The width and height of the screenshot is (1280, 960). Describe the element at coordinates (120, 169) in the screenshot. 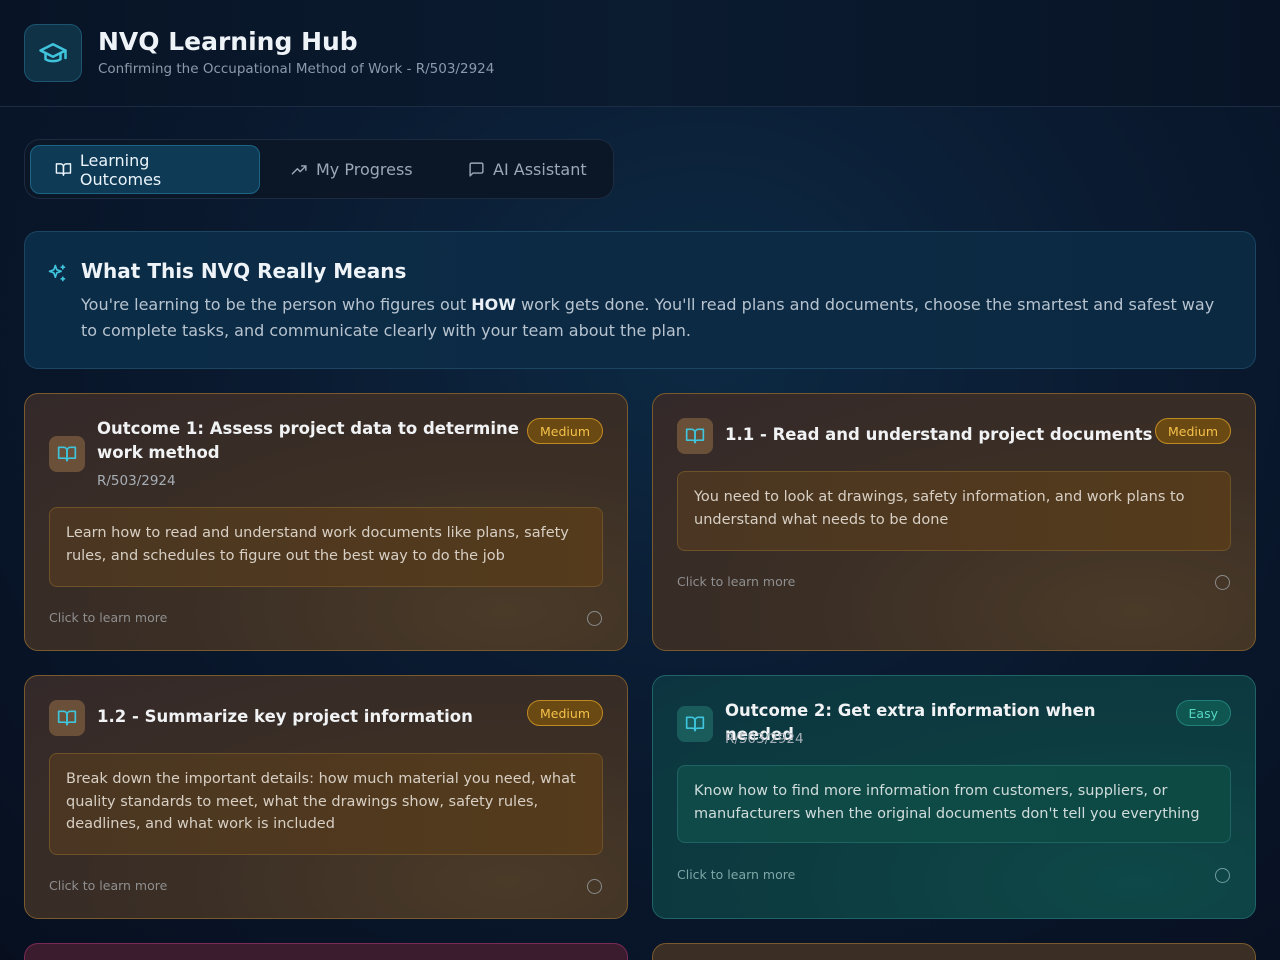

I see `tab-label: Learning Outcomes` at that location.